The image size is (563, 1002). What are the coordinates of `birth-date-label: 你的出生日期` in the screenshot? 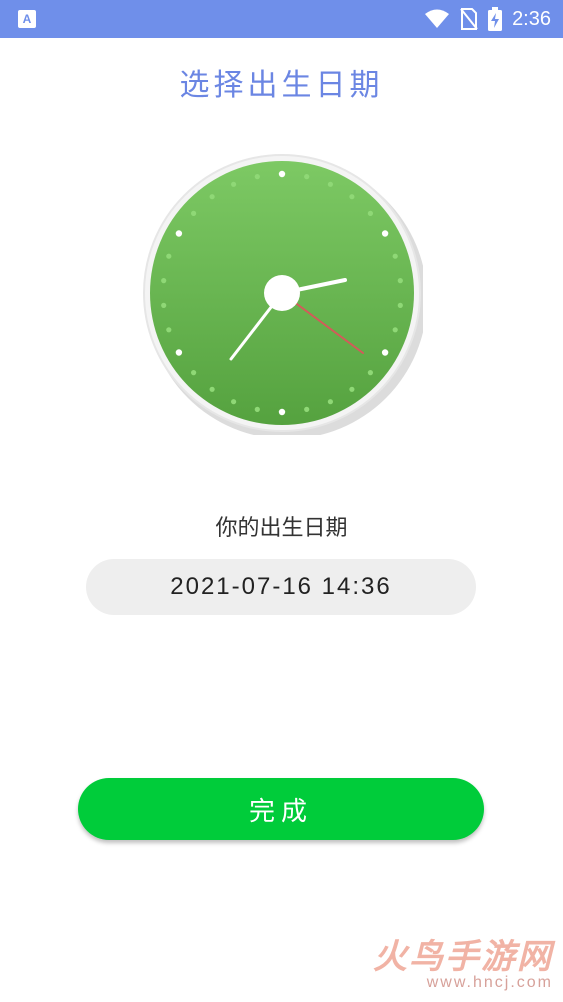 It's located at (281, 528).